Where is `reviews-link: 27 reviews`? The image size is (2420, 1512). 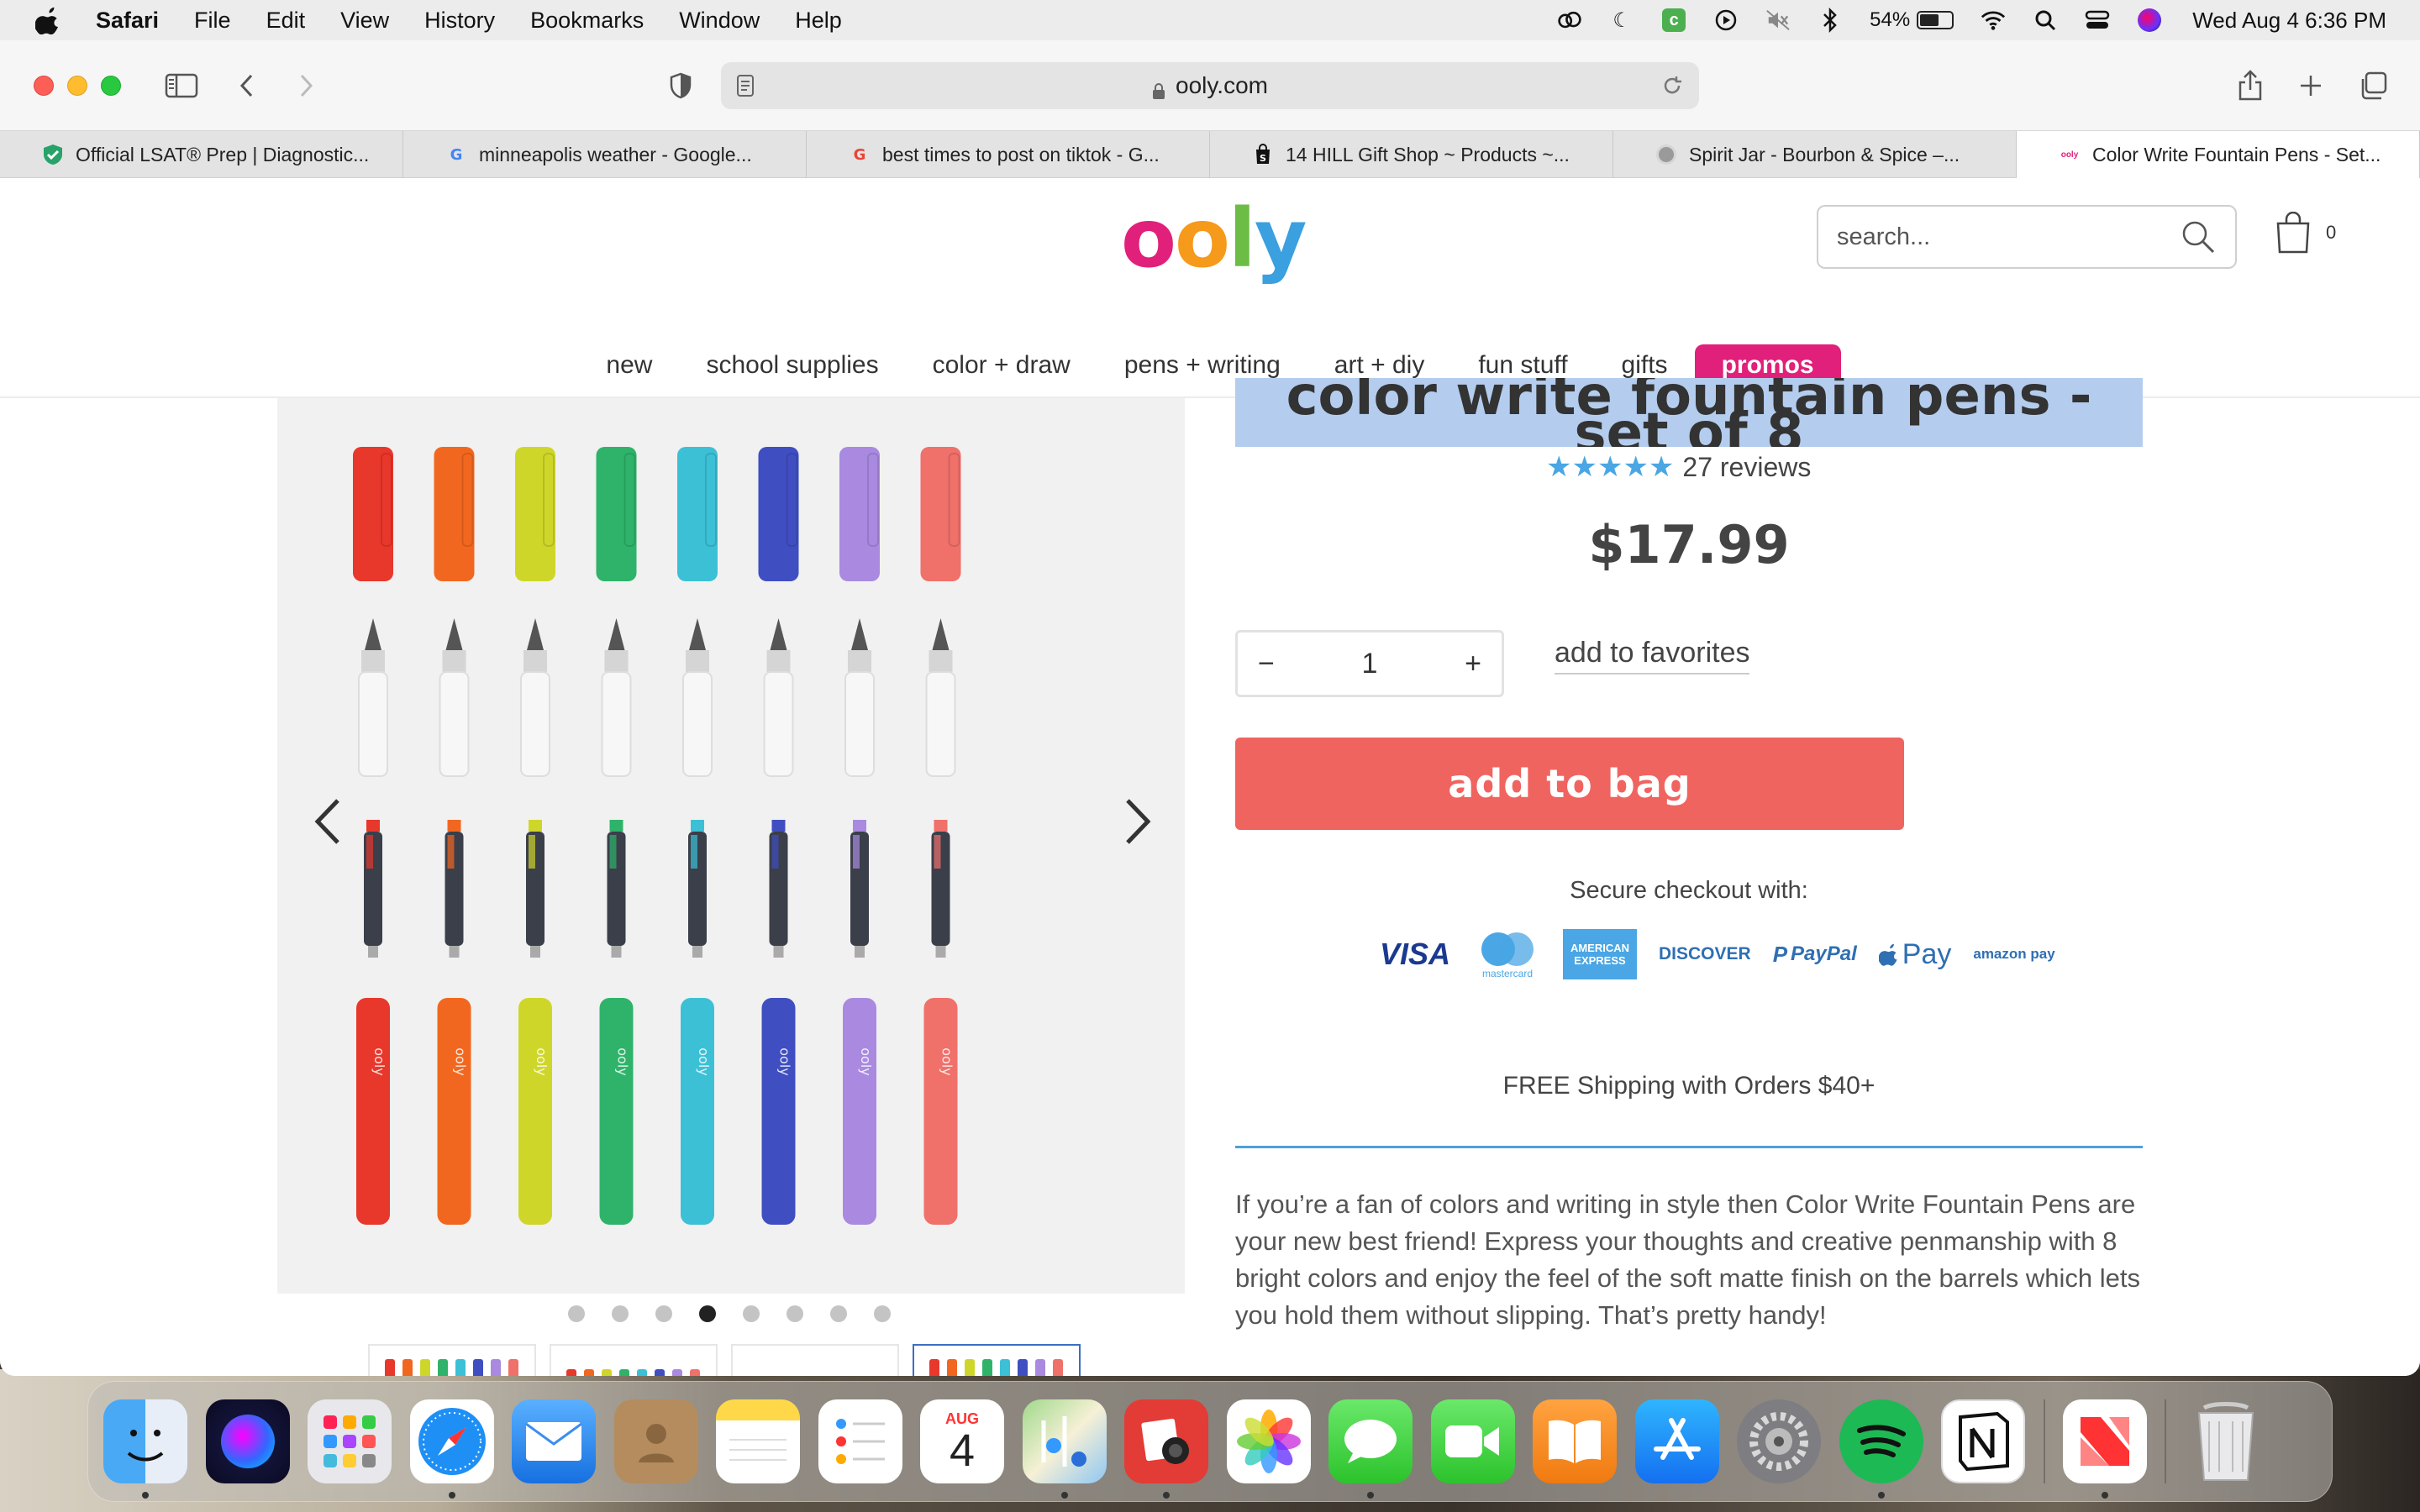
reviews-link: 27 reviews is located at coordinates (1746, 467).